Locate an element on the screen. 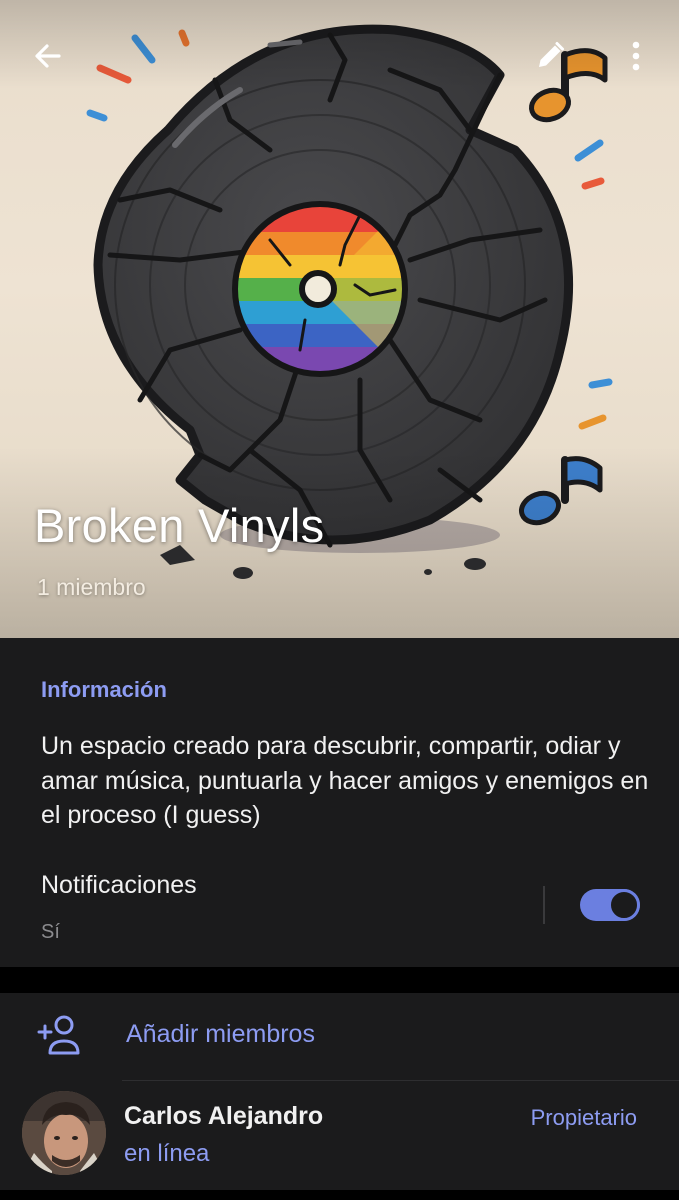 The height and width of the screenshot is (1200, 679). bottom-edge is located at coordinates (339, 1195).